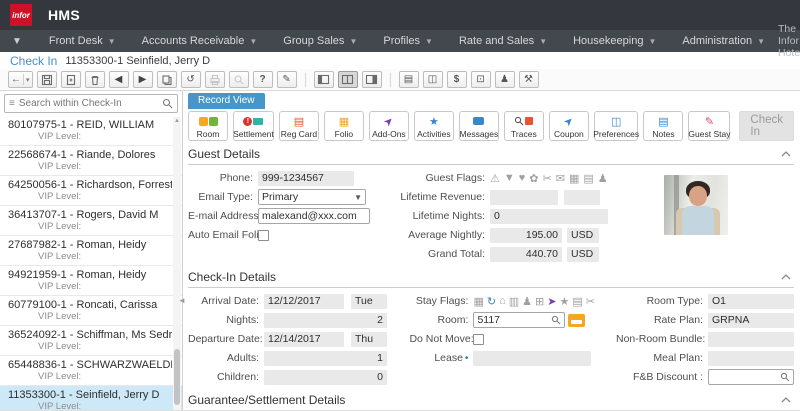  Describe the element at coordinates (12, 103) in the screenshot. I see `list-menu-icon: ≡` at that location.